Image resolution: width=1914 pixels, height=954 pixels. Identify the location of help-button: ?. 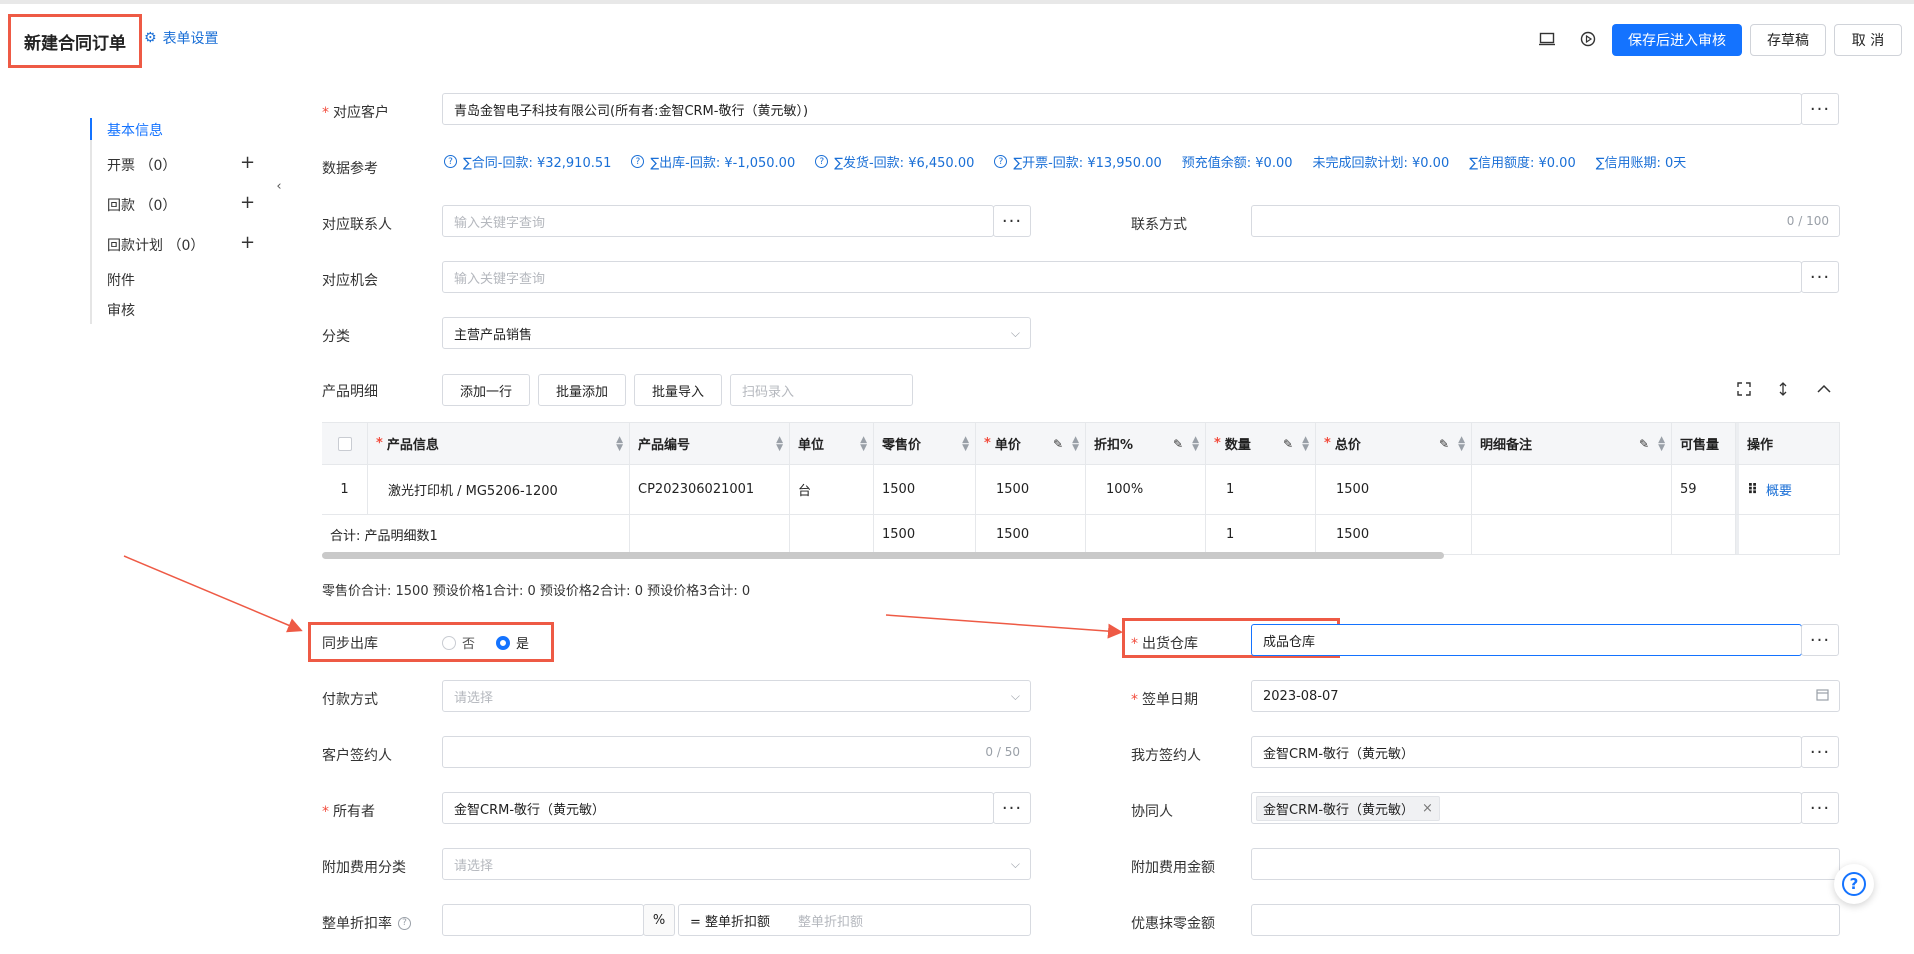
(1854, 884).